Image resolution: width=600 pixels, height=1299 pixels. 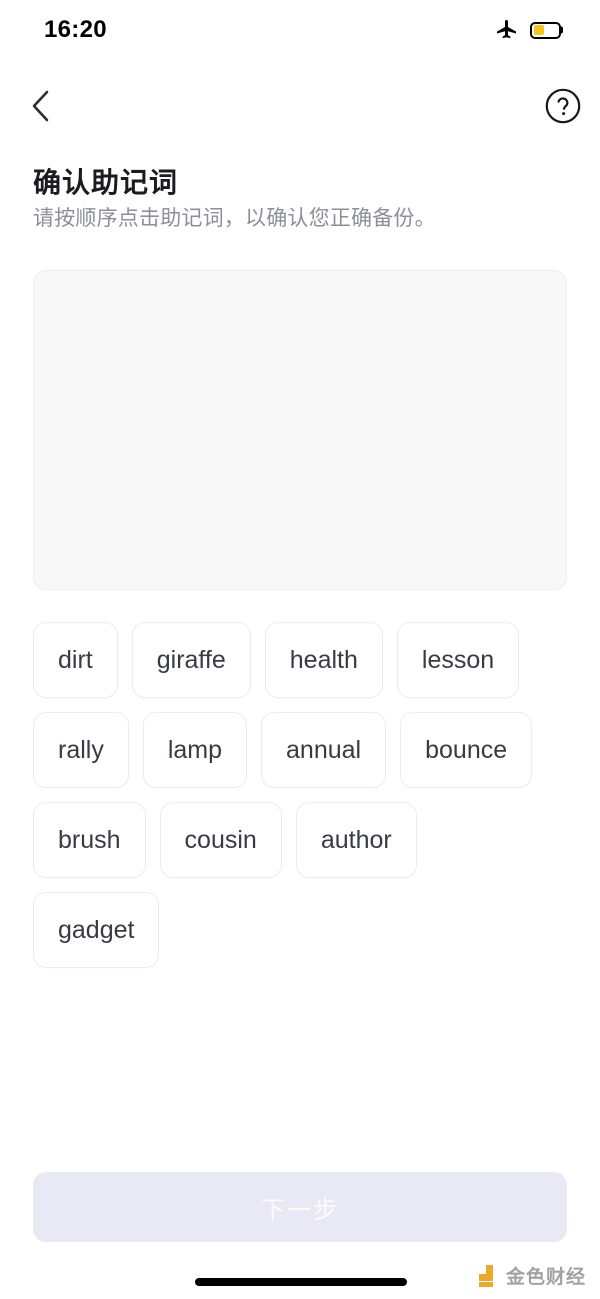 I want to click on watermark: 金色财经, so click(x=529, y=1275).